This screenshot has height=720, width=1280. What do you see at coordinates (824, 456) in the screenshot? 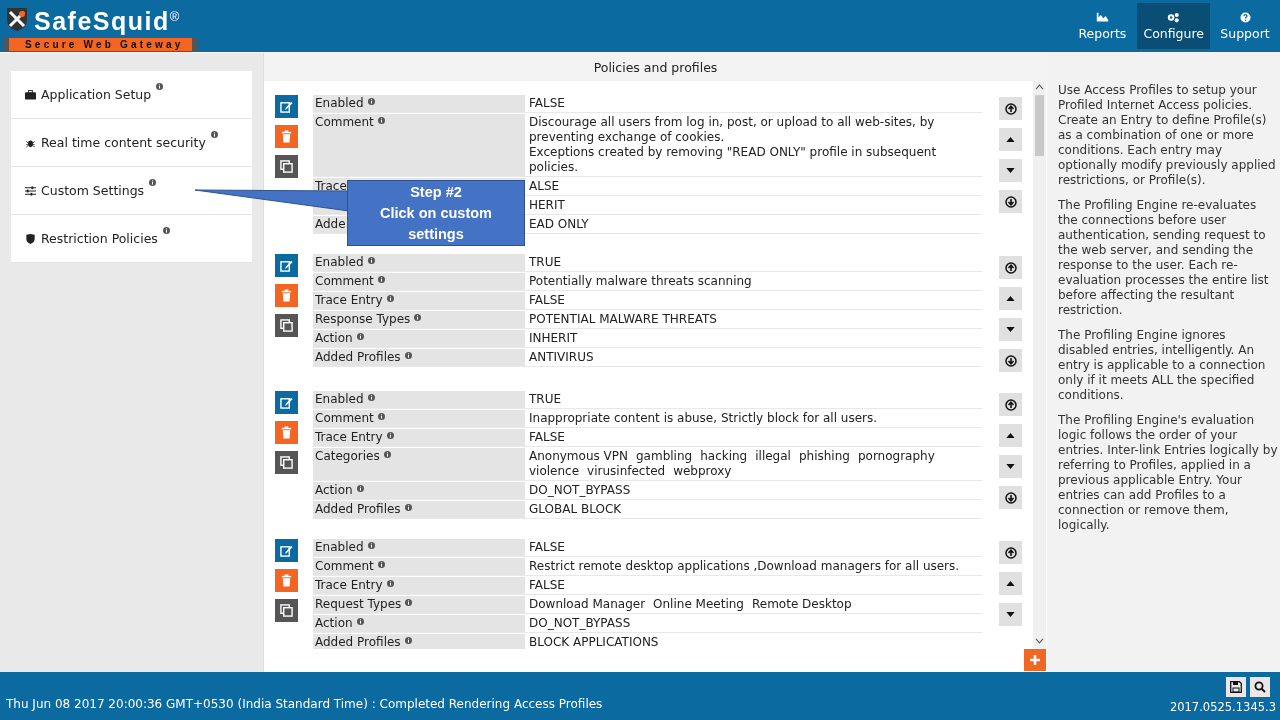
I see `tag: phishing` at bounding box center [824, 456].